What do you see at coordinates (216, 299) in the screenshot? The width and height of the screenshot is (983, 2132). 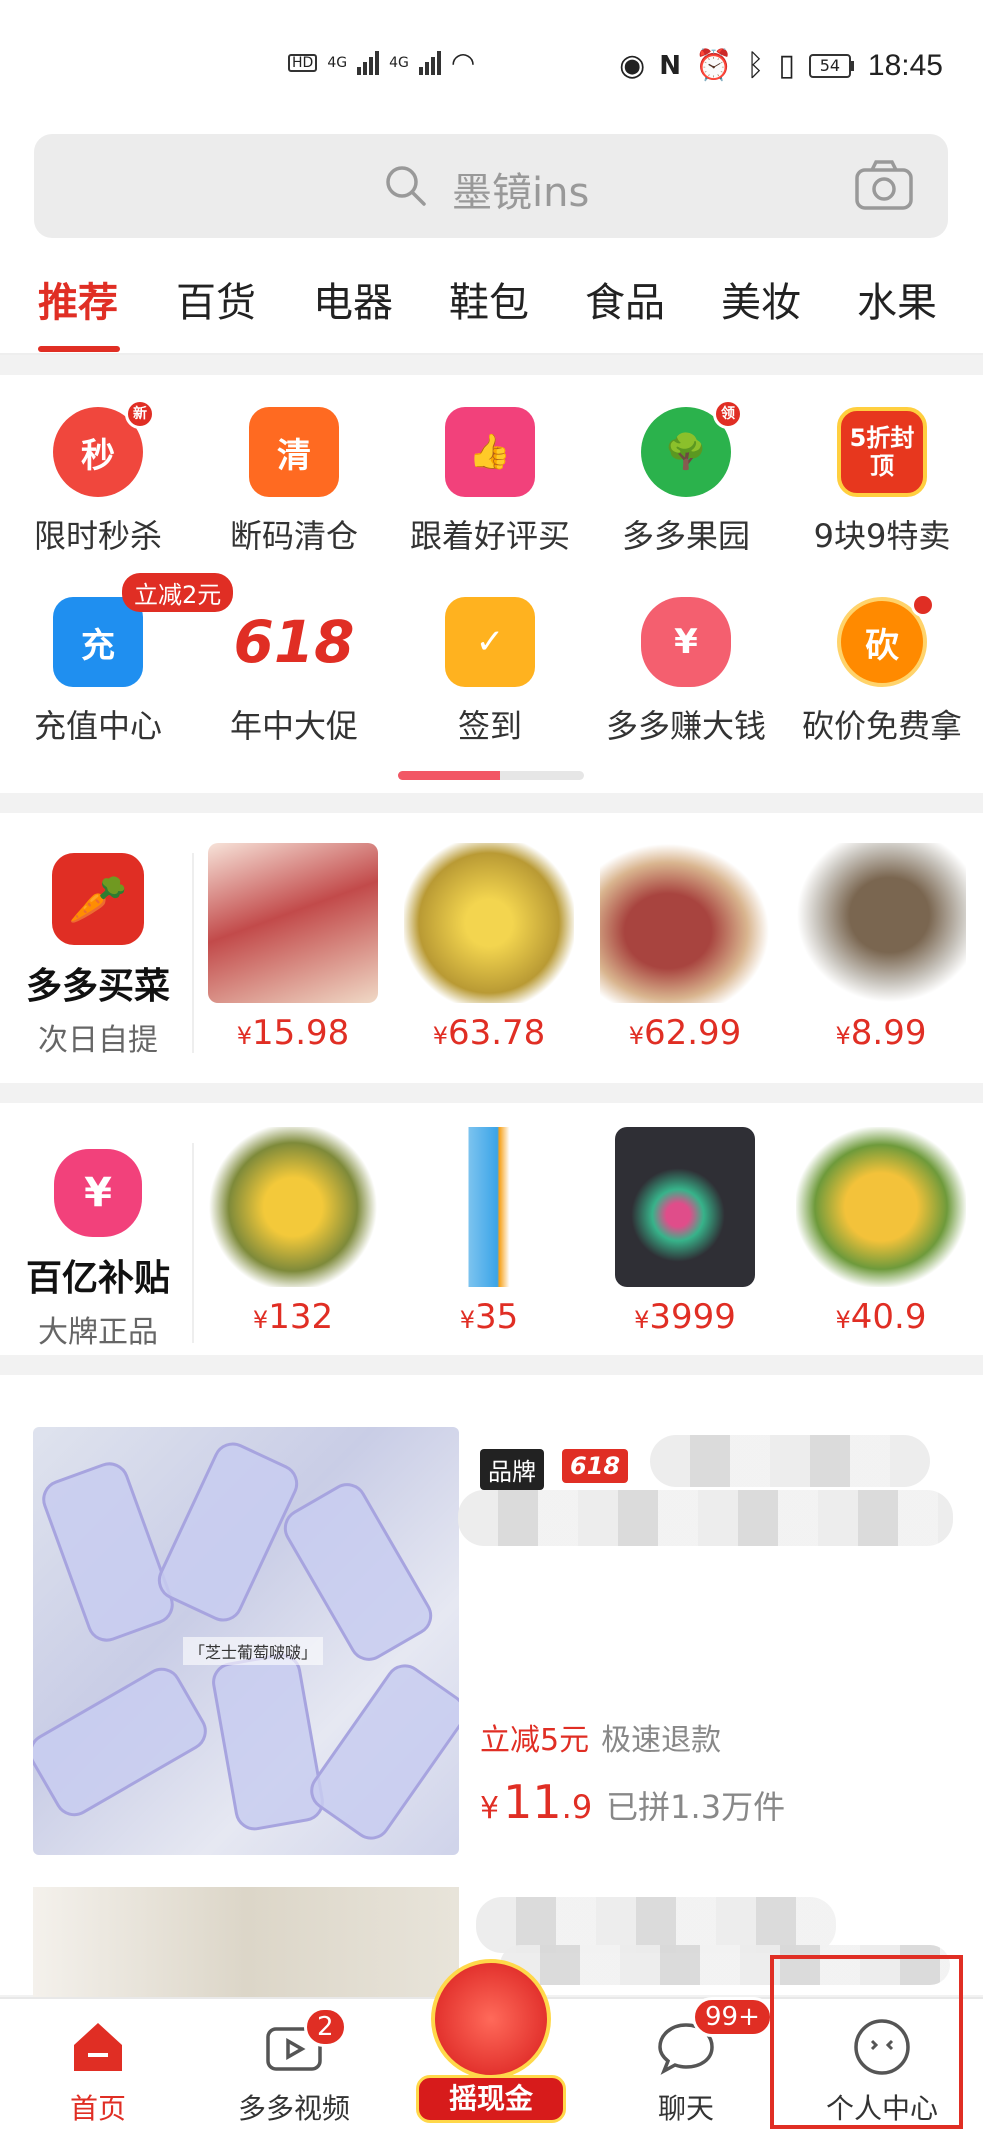 I see `tab-general-goods: 百货` at bounding box center [216, 299].